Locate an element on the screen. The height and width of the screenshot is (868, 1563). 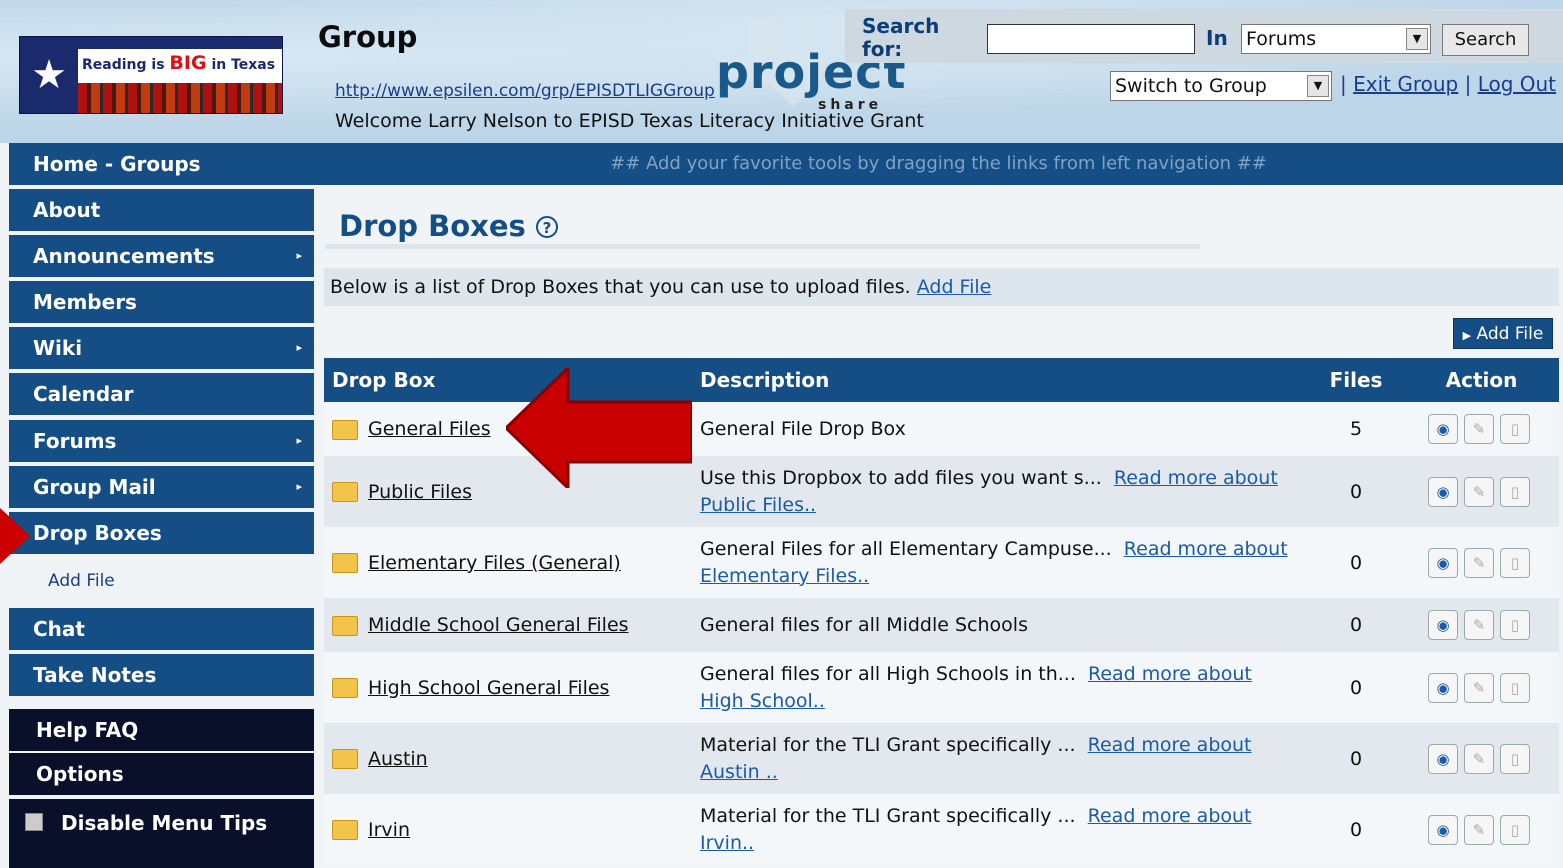
sidebar-item-home-groups: Home - Groups is located at coordinates (161, 164).